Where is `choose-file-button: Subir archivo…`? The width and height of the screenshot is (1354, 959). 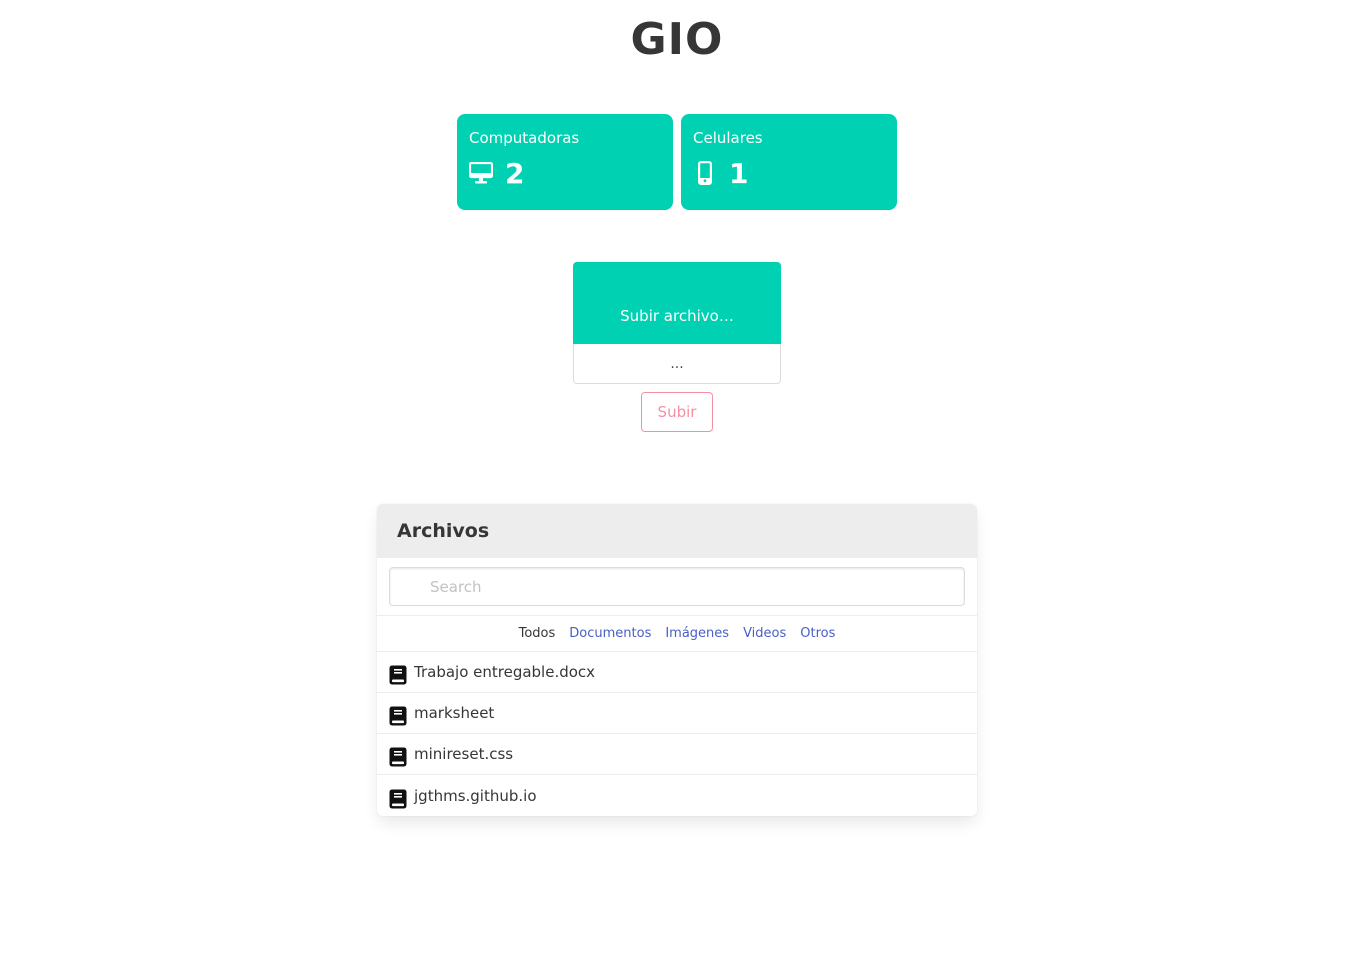
choose-file-button: Subir archivo… is located at coordinates (677, 303).